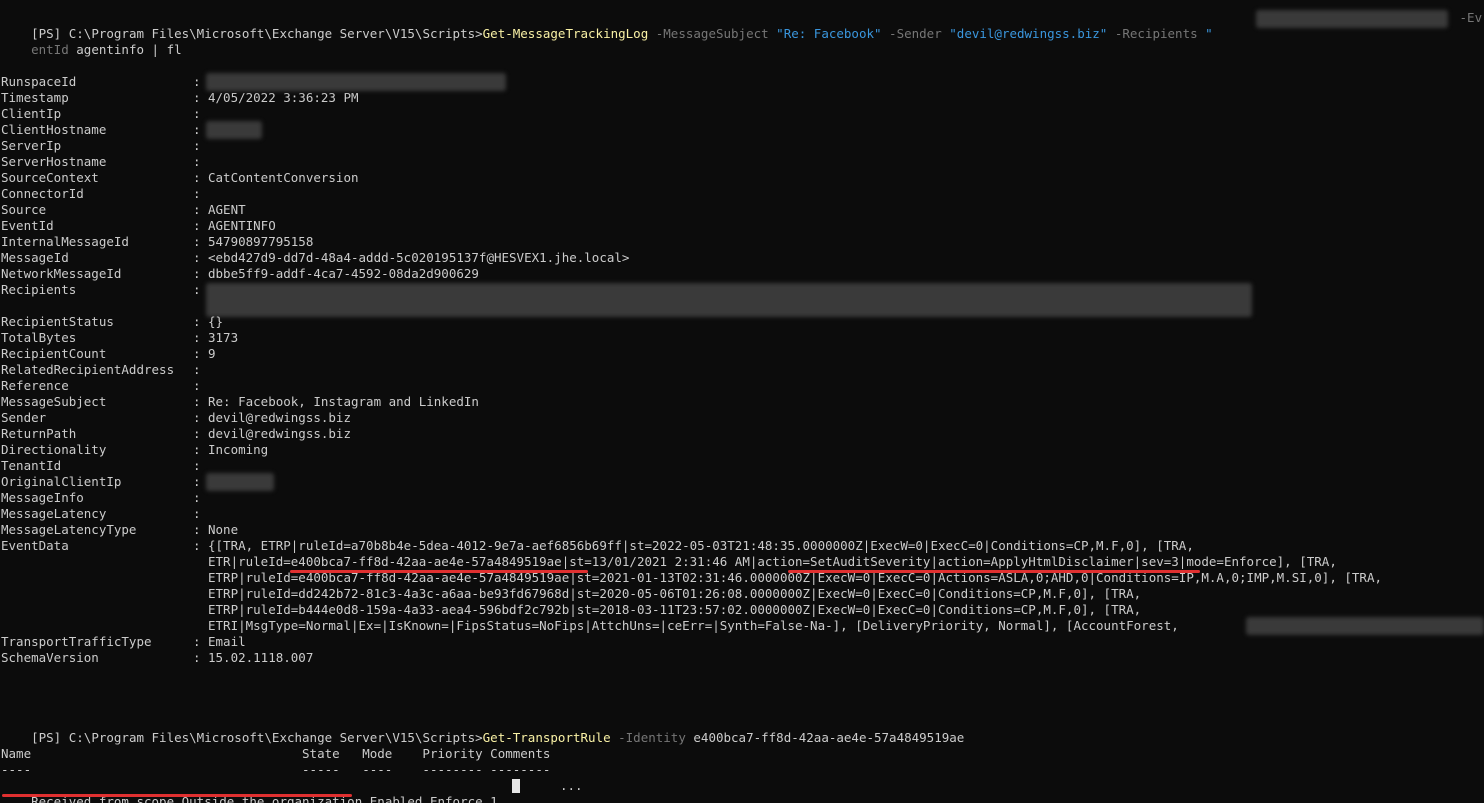 This screenshot has height=803, width=1484. I want to click on underline-rule-name, so click(177, 795).